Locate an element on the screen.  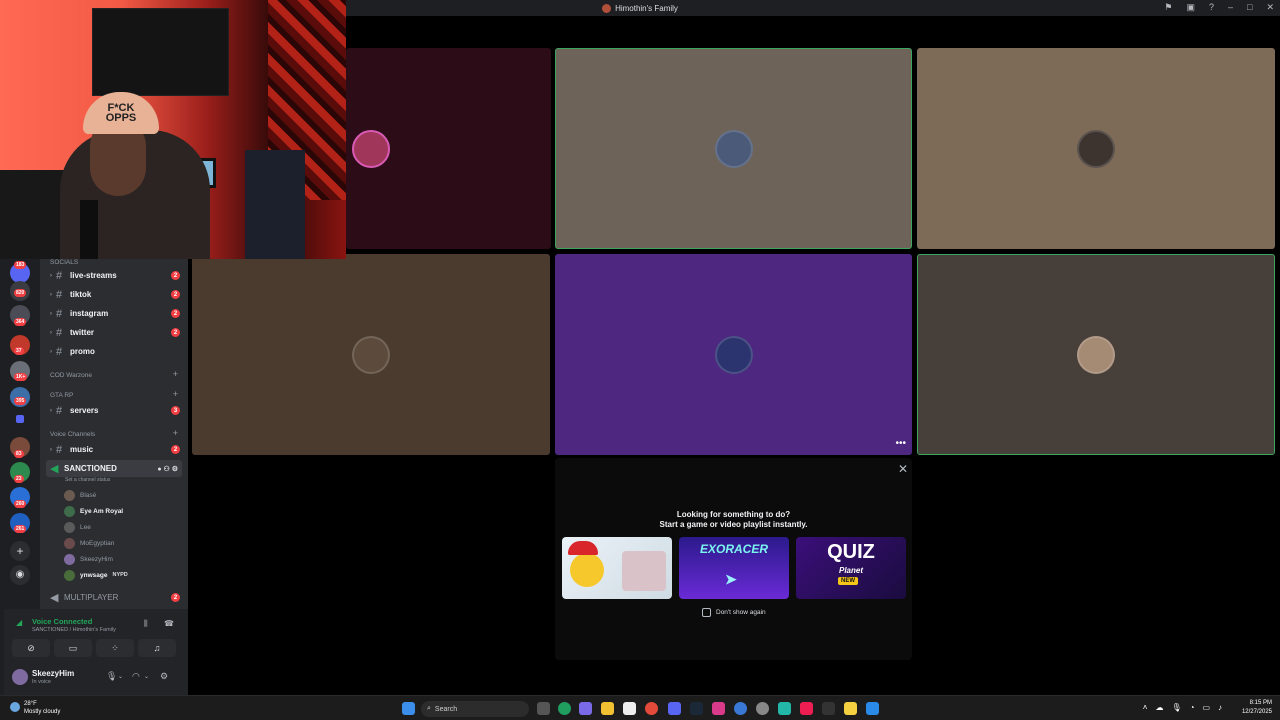
screenshare-button: ▭ is located at coordinates (73, 648).